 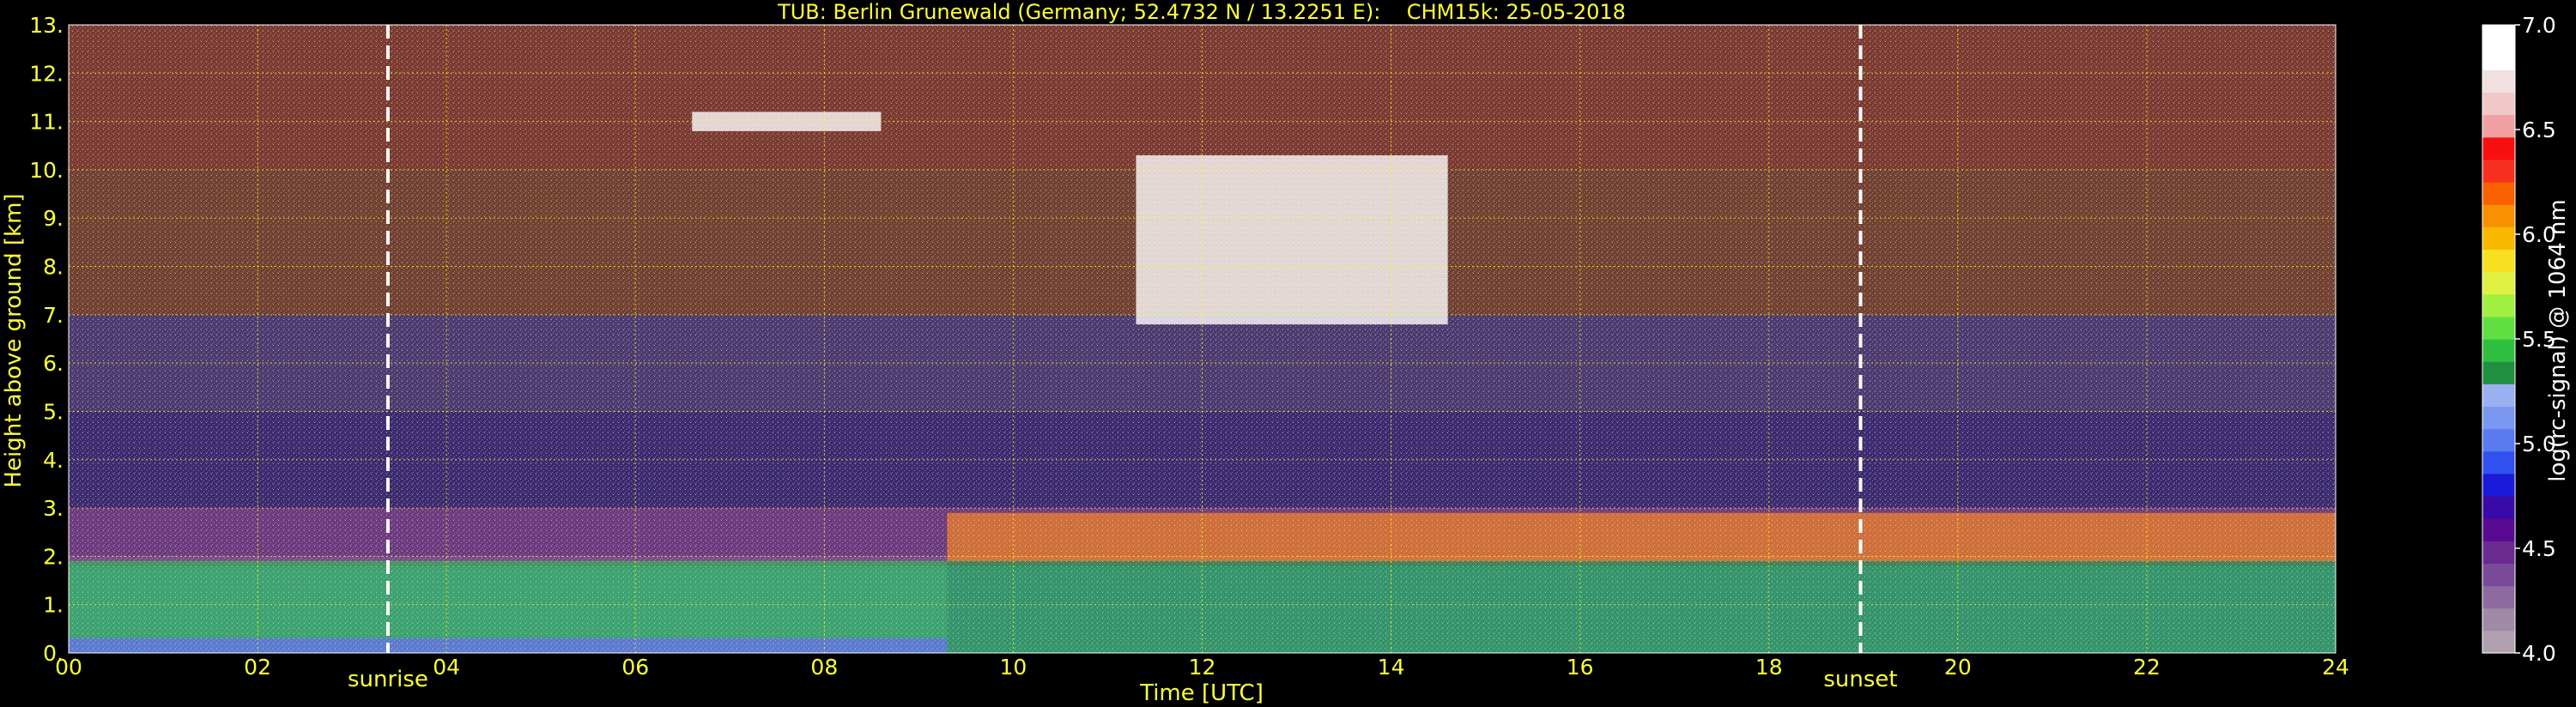 I want to click on colorbar-tick-label: 7.0, so click(x=2539, y=26).